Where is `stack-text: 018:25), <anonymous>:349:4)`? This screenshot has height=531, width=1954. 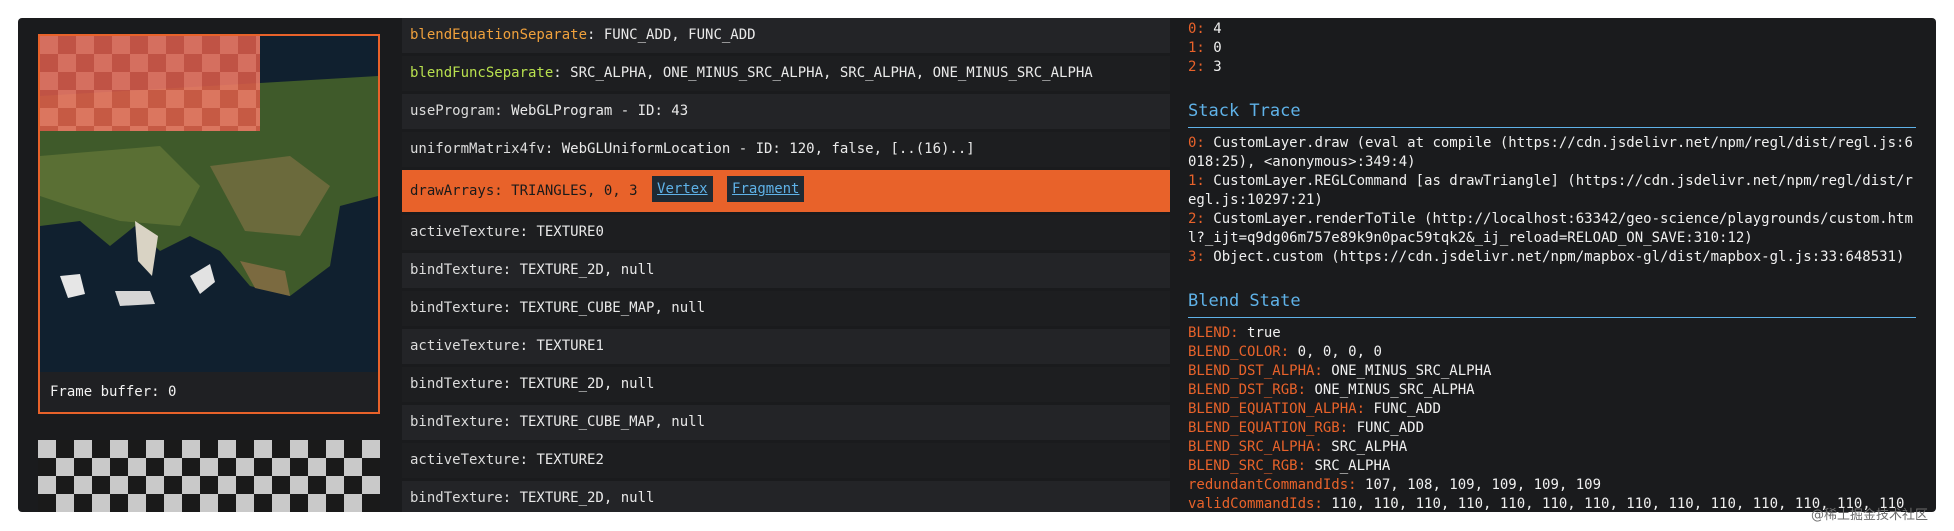
stack-text: 018:25), <anonymous>:349:4) is located at coordinates (1302, 162).